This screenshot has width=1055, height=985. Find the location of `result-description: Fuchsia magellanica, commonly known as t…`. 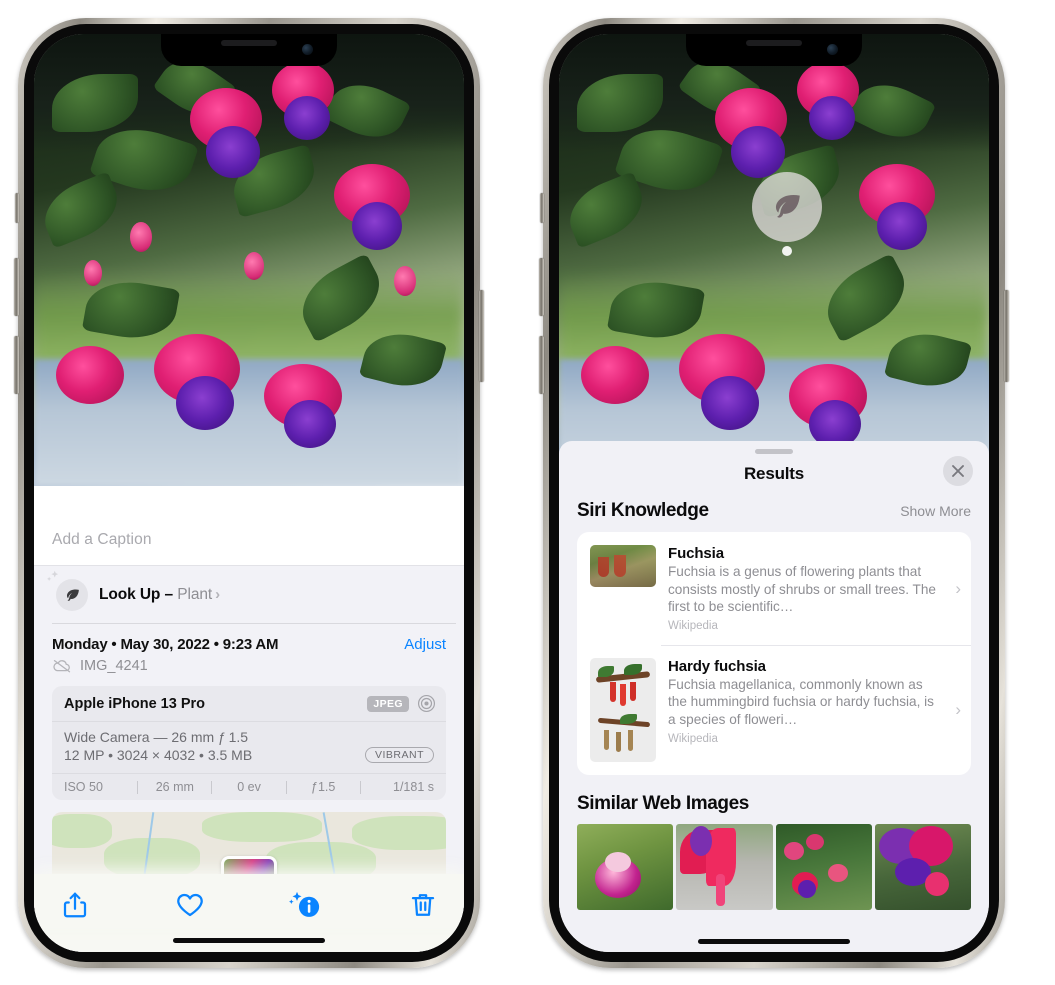

result-description: Fuchsia magellanica, commonly known as t… is located at coordinates (801, 702).